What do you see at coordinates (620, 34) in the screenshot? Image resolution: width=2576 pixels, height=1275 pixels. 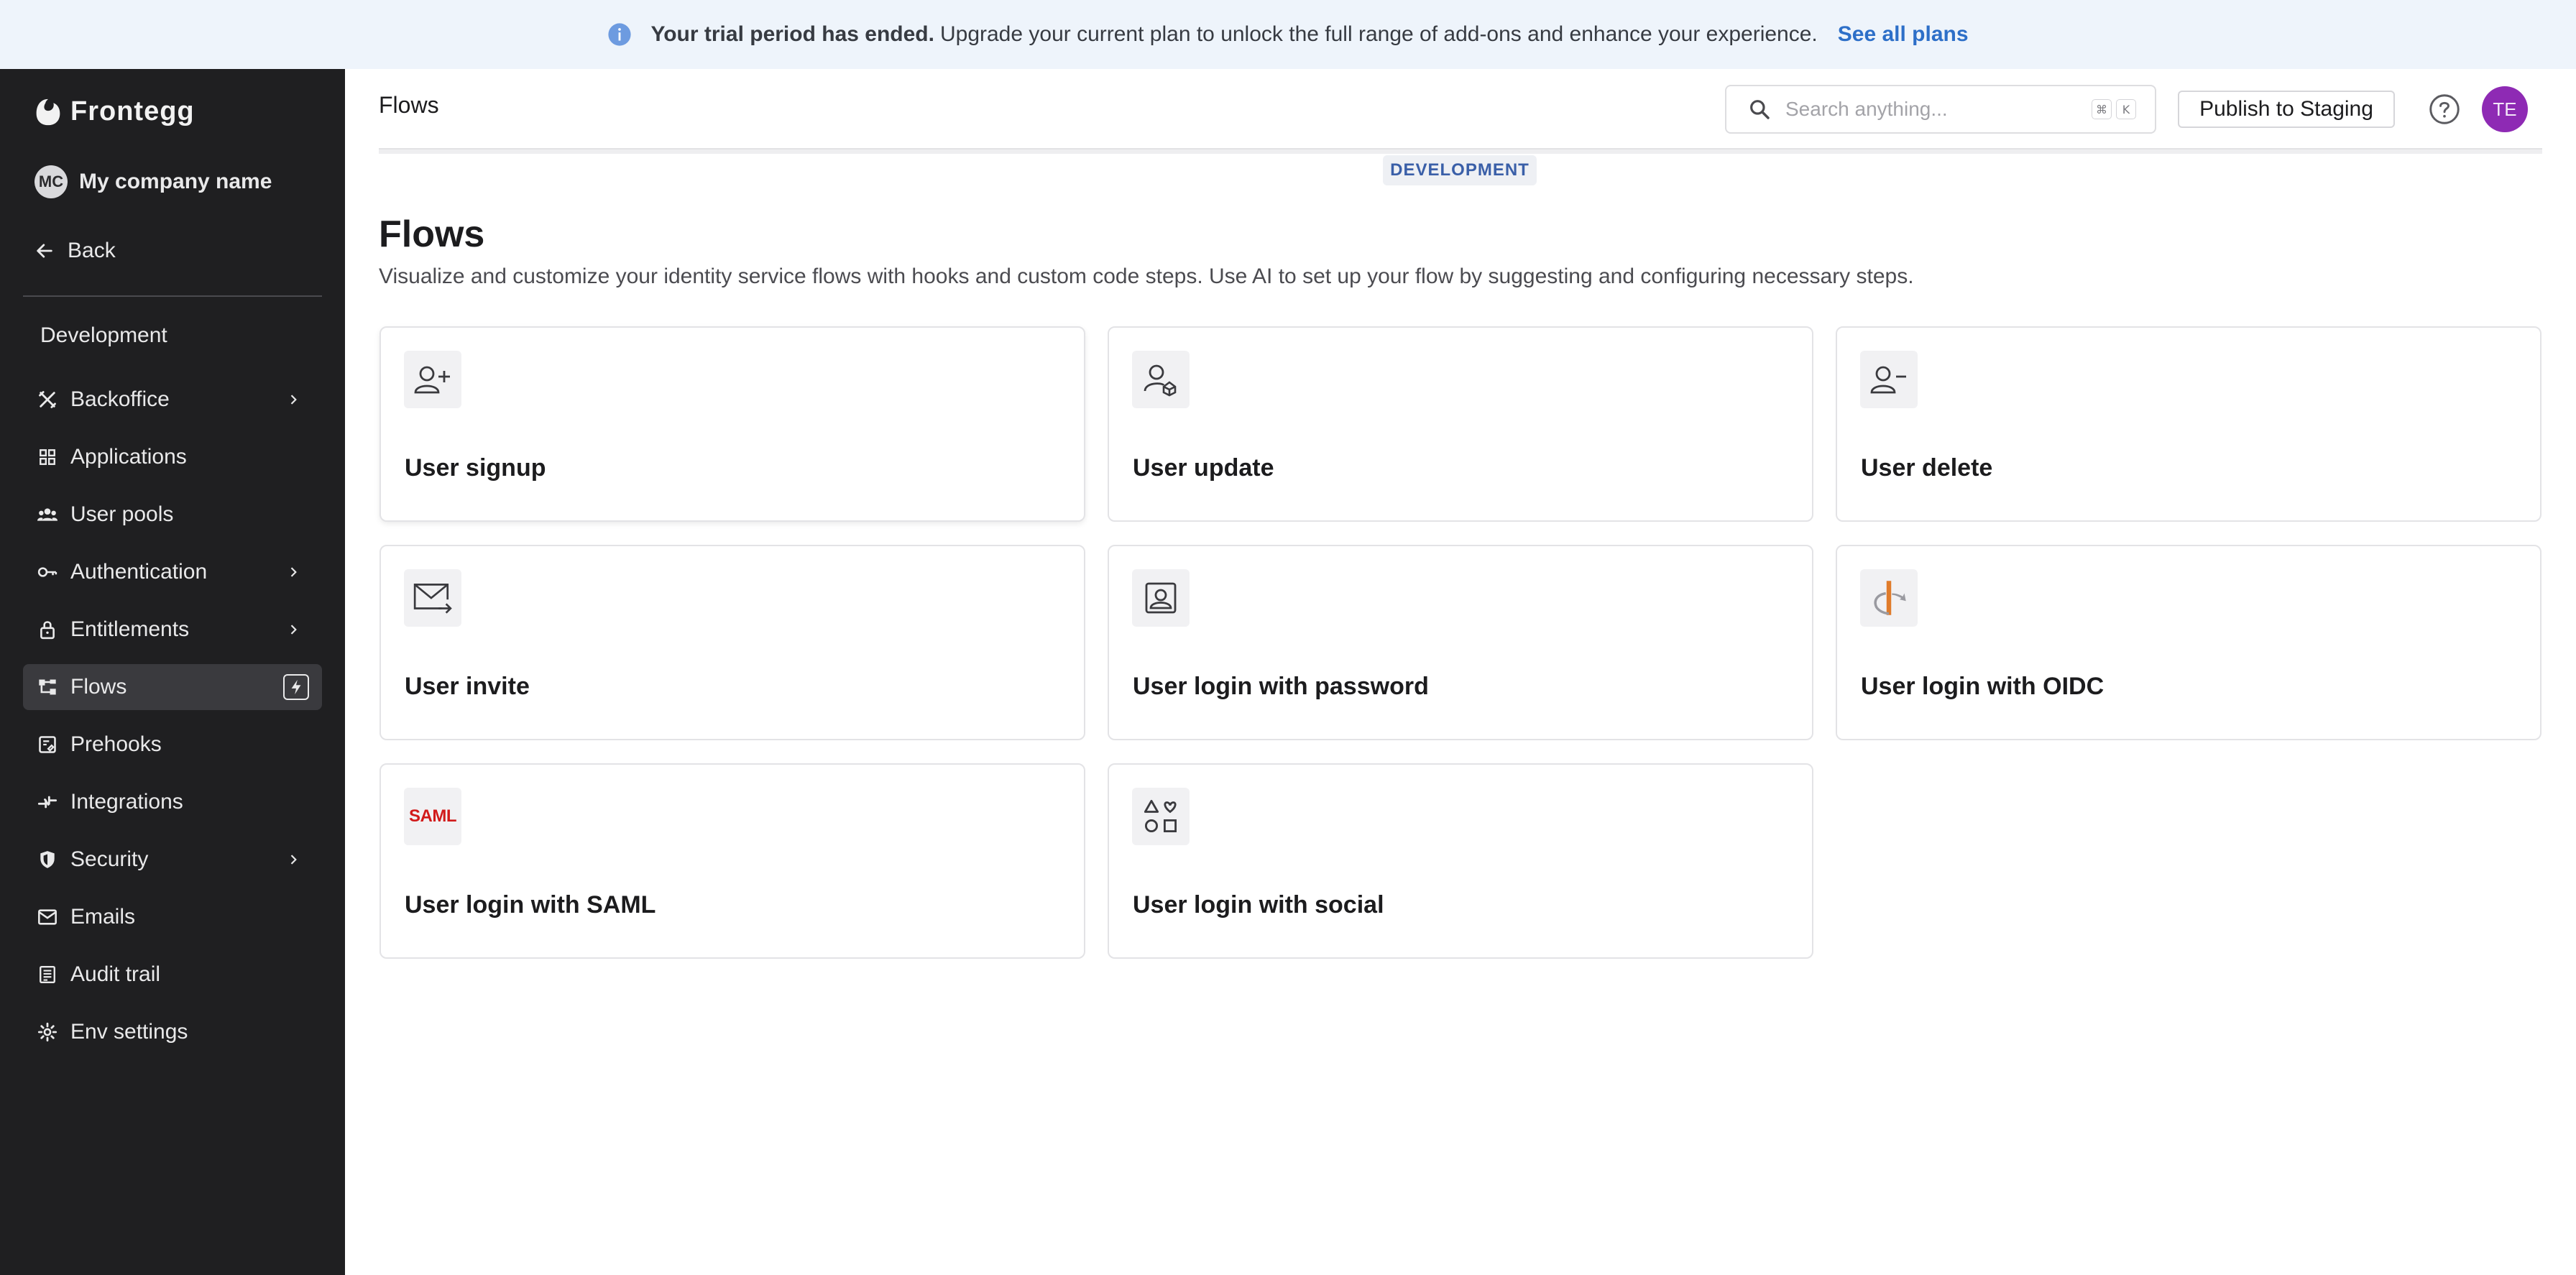 I see `info-icon` at bounding box center [620, 34].